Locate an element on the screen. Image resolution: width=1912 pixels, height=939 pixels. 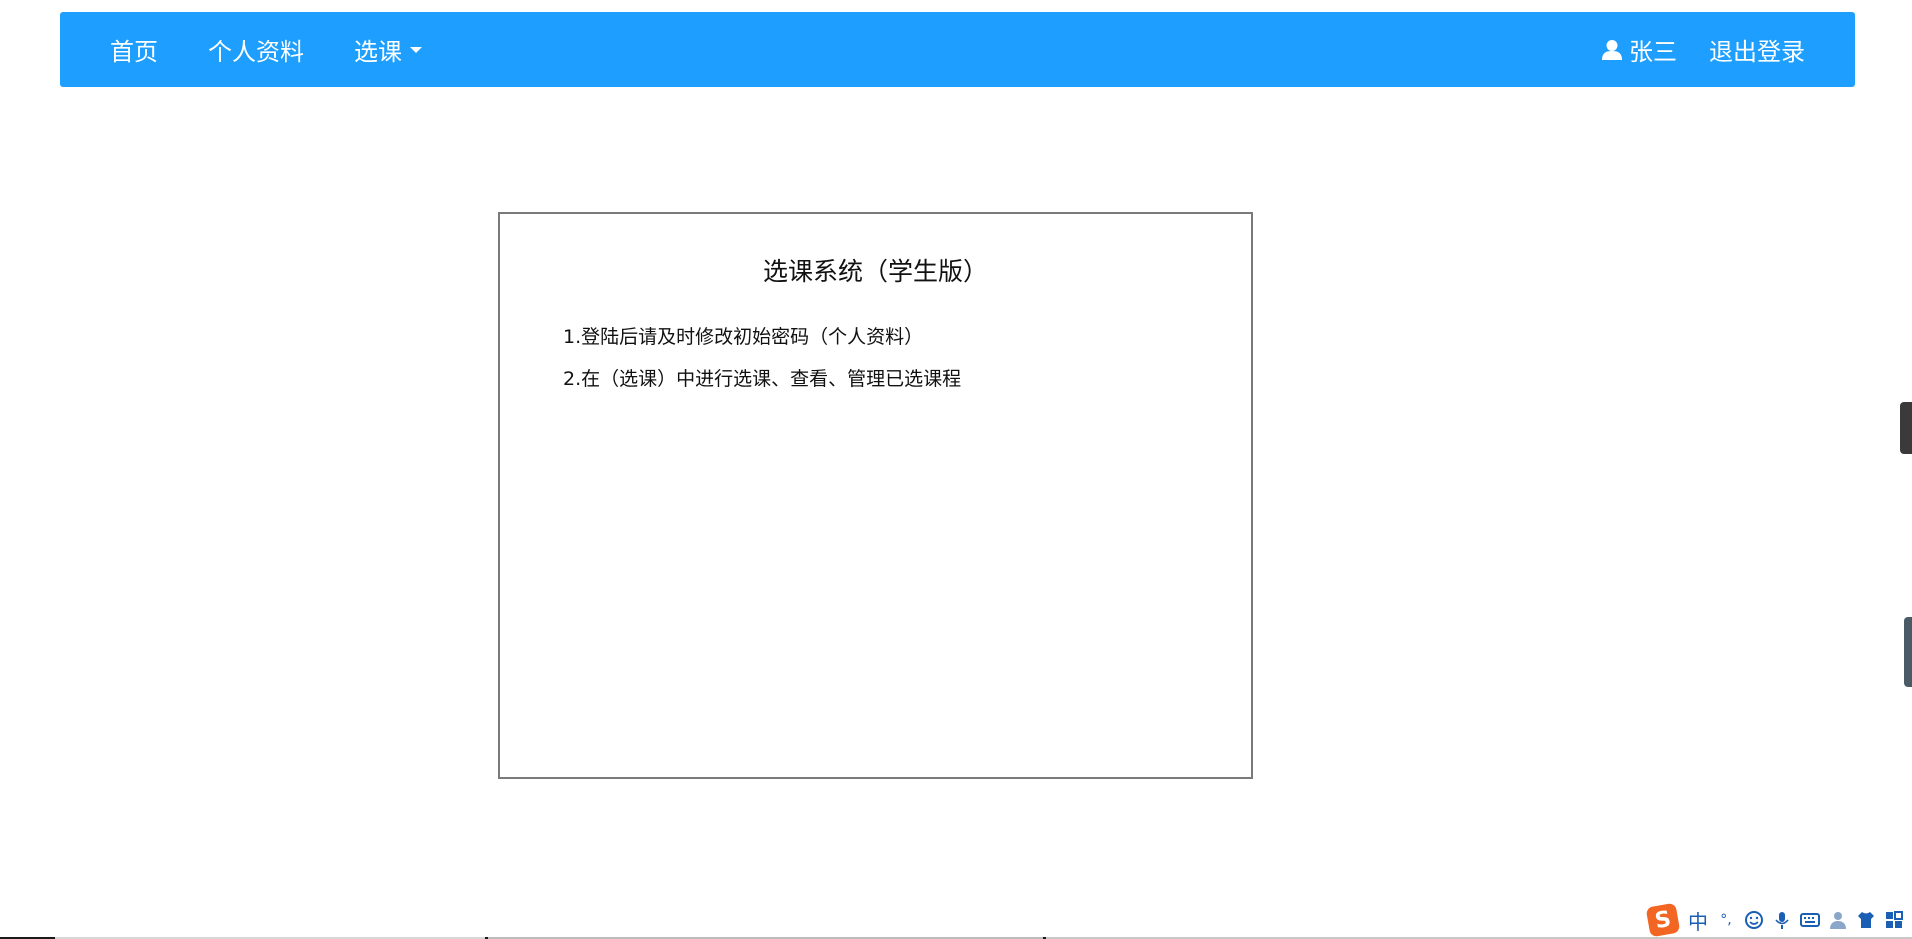
nav-right-group: 张三 退出登录 is located at coordinates (1687, 49).